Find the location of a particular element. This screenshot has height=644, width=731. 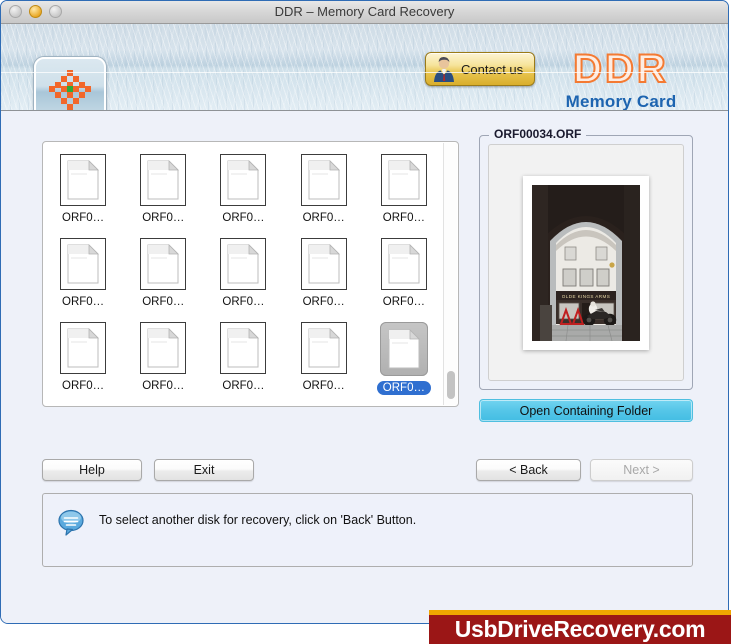

preview-frame: OLDE KINGS ARMS is located at coordinates (586, 262).